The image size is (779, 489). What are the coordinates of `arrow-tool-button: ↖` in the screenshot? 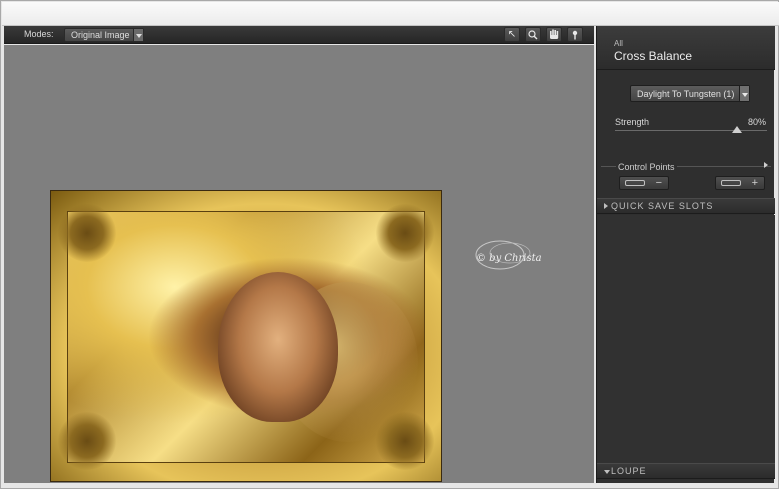 It's located at (512, 34).